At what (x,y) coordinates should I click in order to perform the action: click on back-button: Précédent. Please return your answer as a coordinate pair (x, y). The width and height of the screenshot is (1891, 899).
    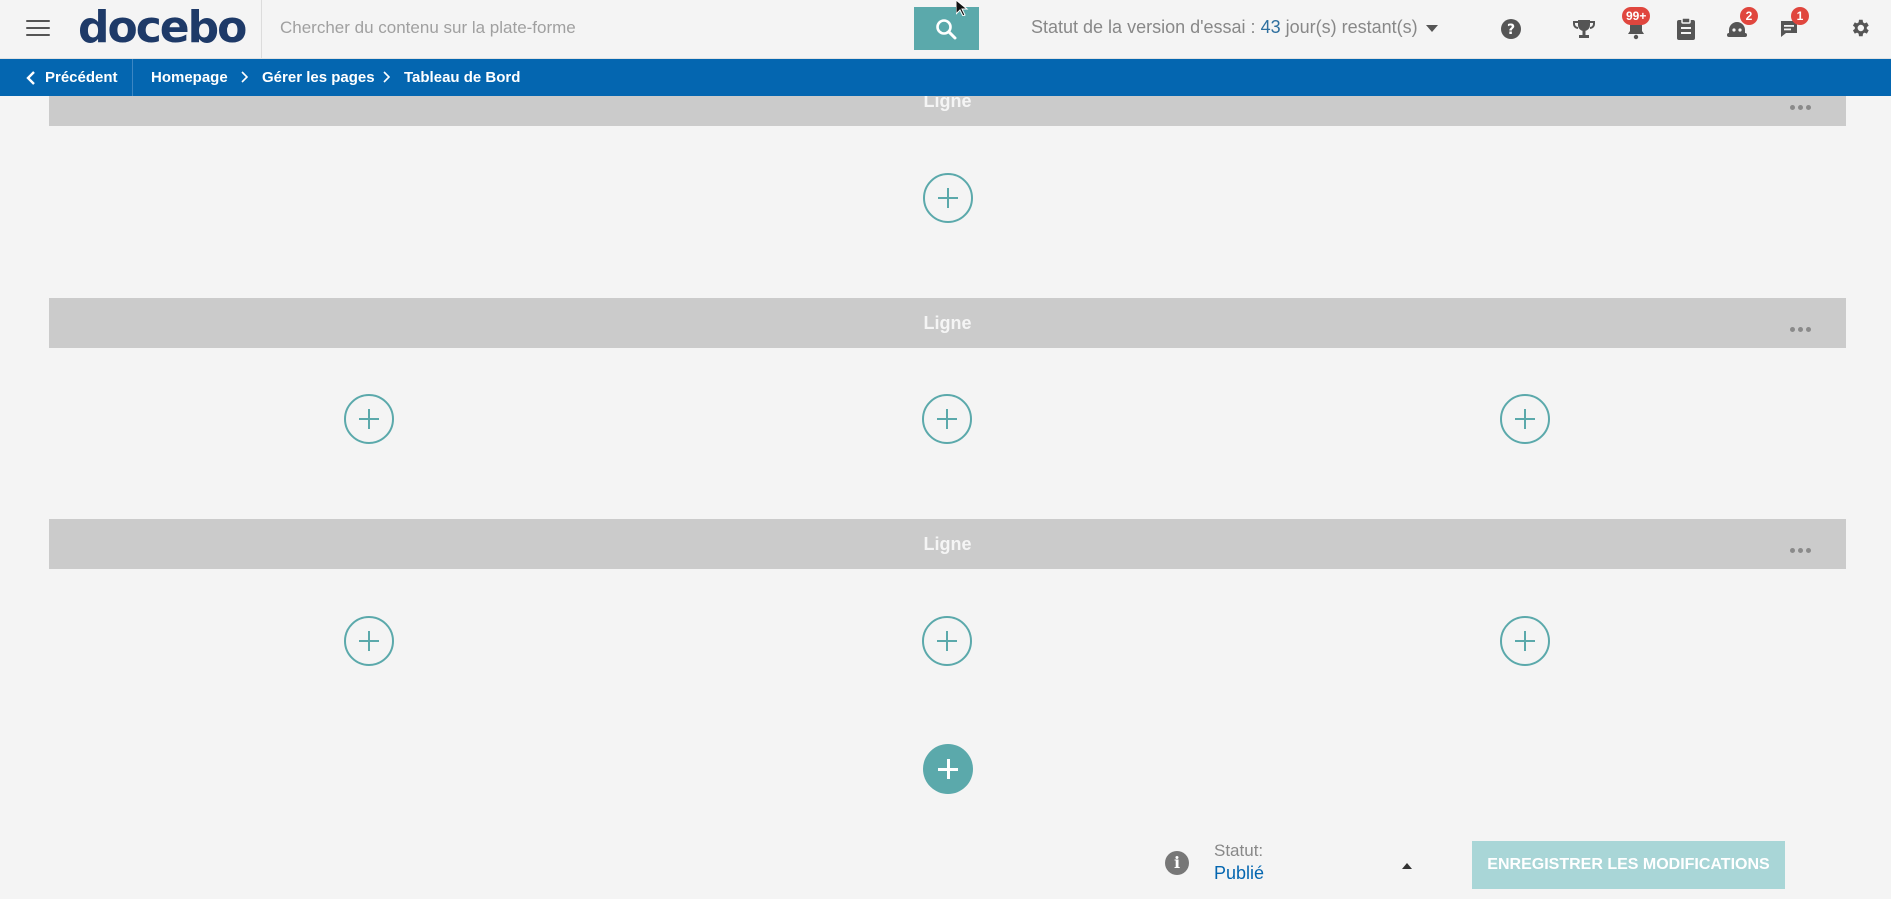
    Looking at the image, I should click on (66, 77).